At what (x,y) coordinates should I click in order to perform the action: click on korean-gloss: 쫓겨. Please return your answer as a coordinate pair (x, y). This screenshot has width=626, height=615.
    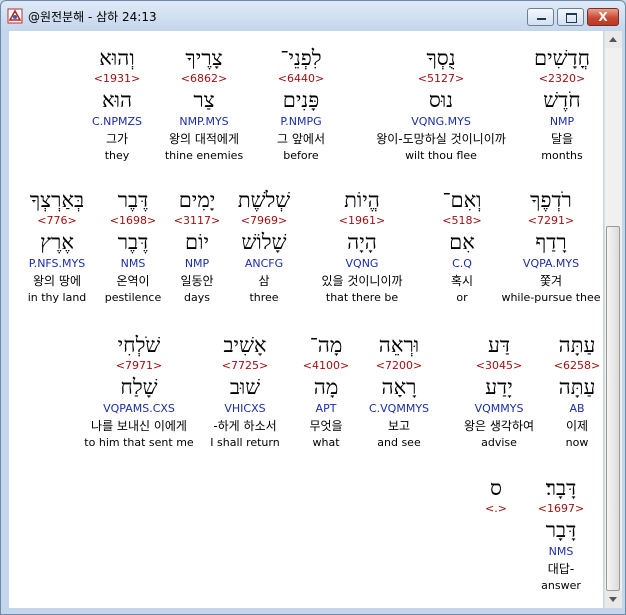
    Looking at the image, I should click on (551, 281).